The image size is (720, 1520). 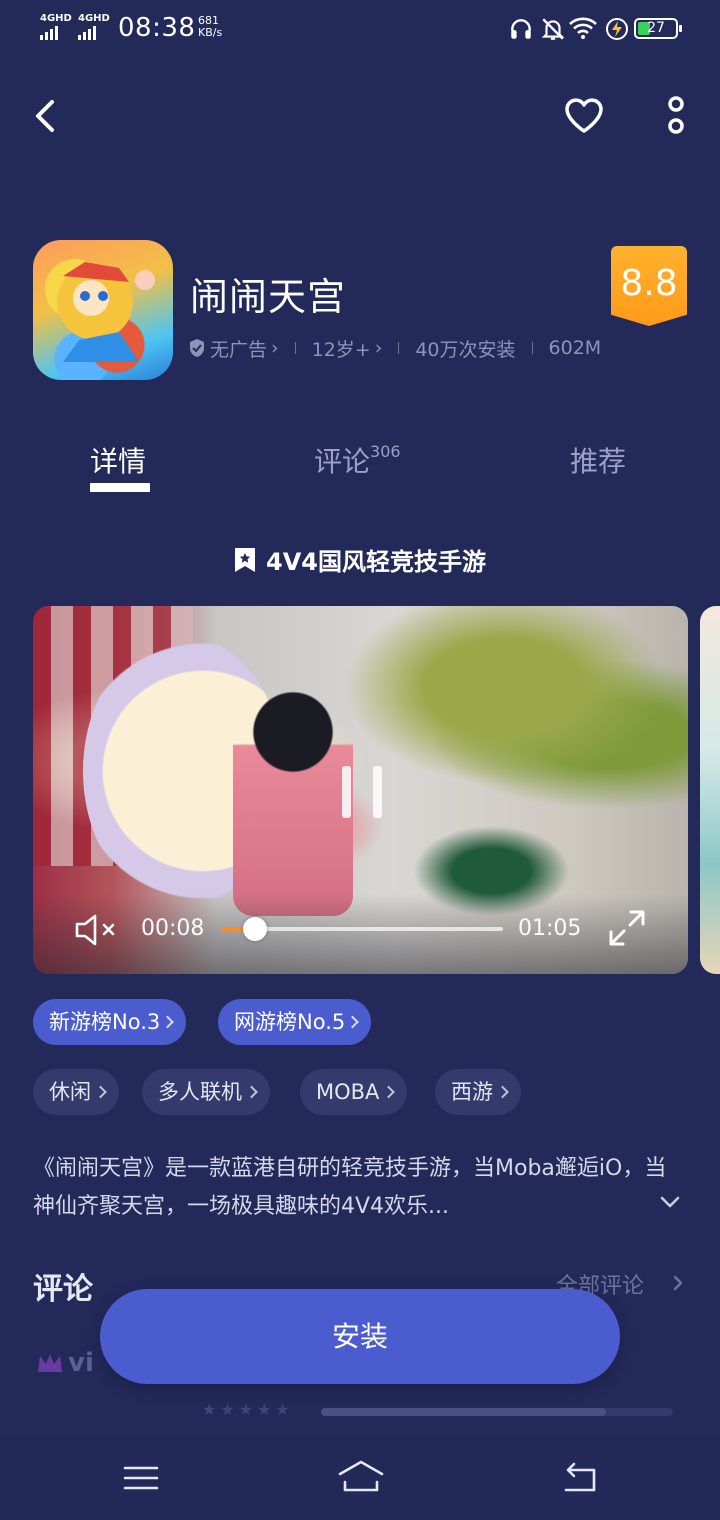 What do you see at coordinates (361, 1478) in the screenshot?
I see `home-icon` at bounding box center [361, 1478].